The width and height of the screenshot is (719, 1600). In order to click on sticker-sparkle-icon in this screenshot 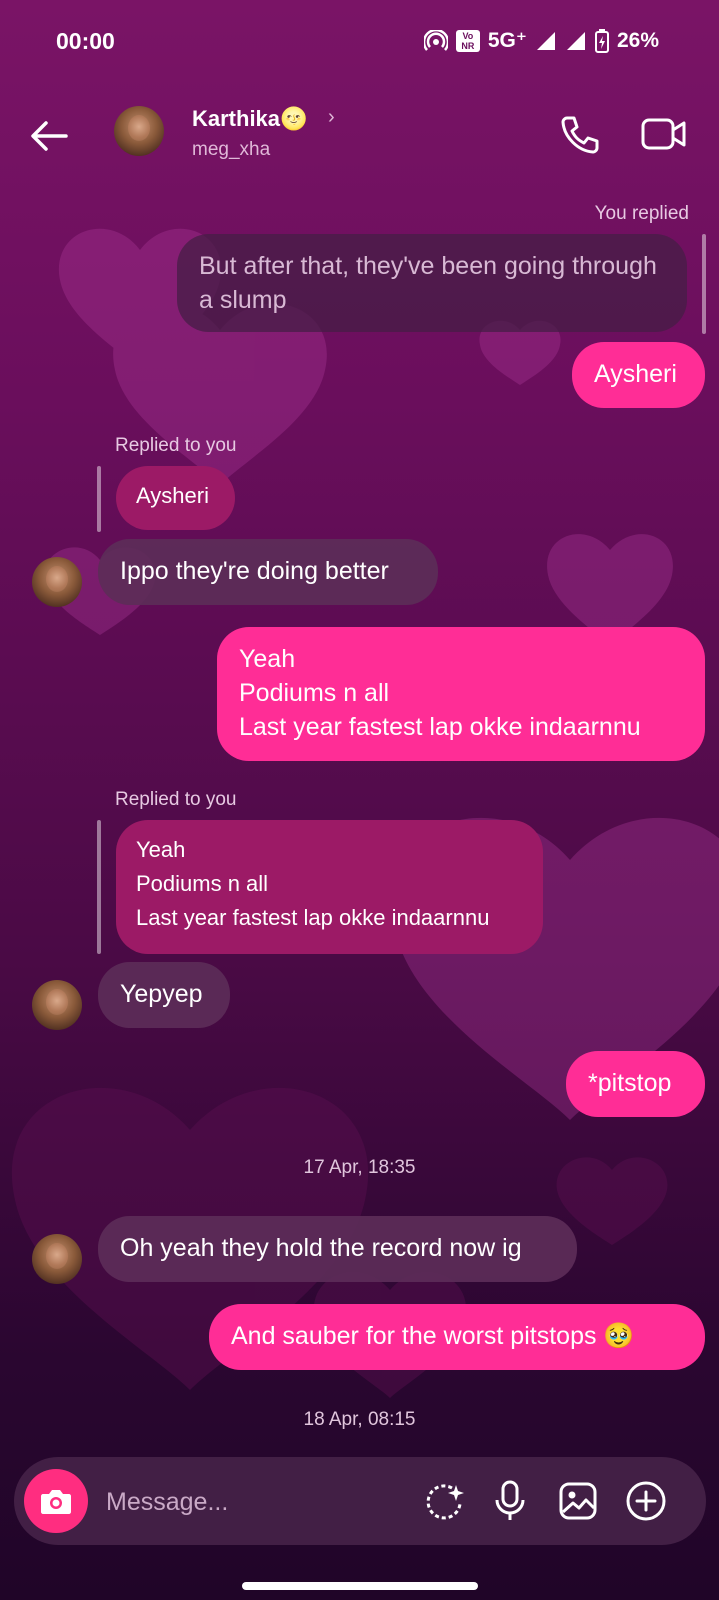, I will do `click(445, 1502)`.